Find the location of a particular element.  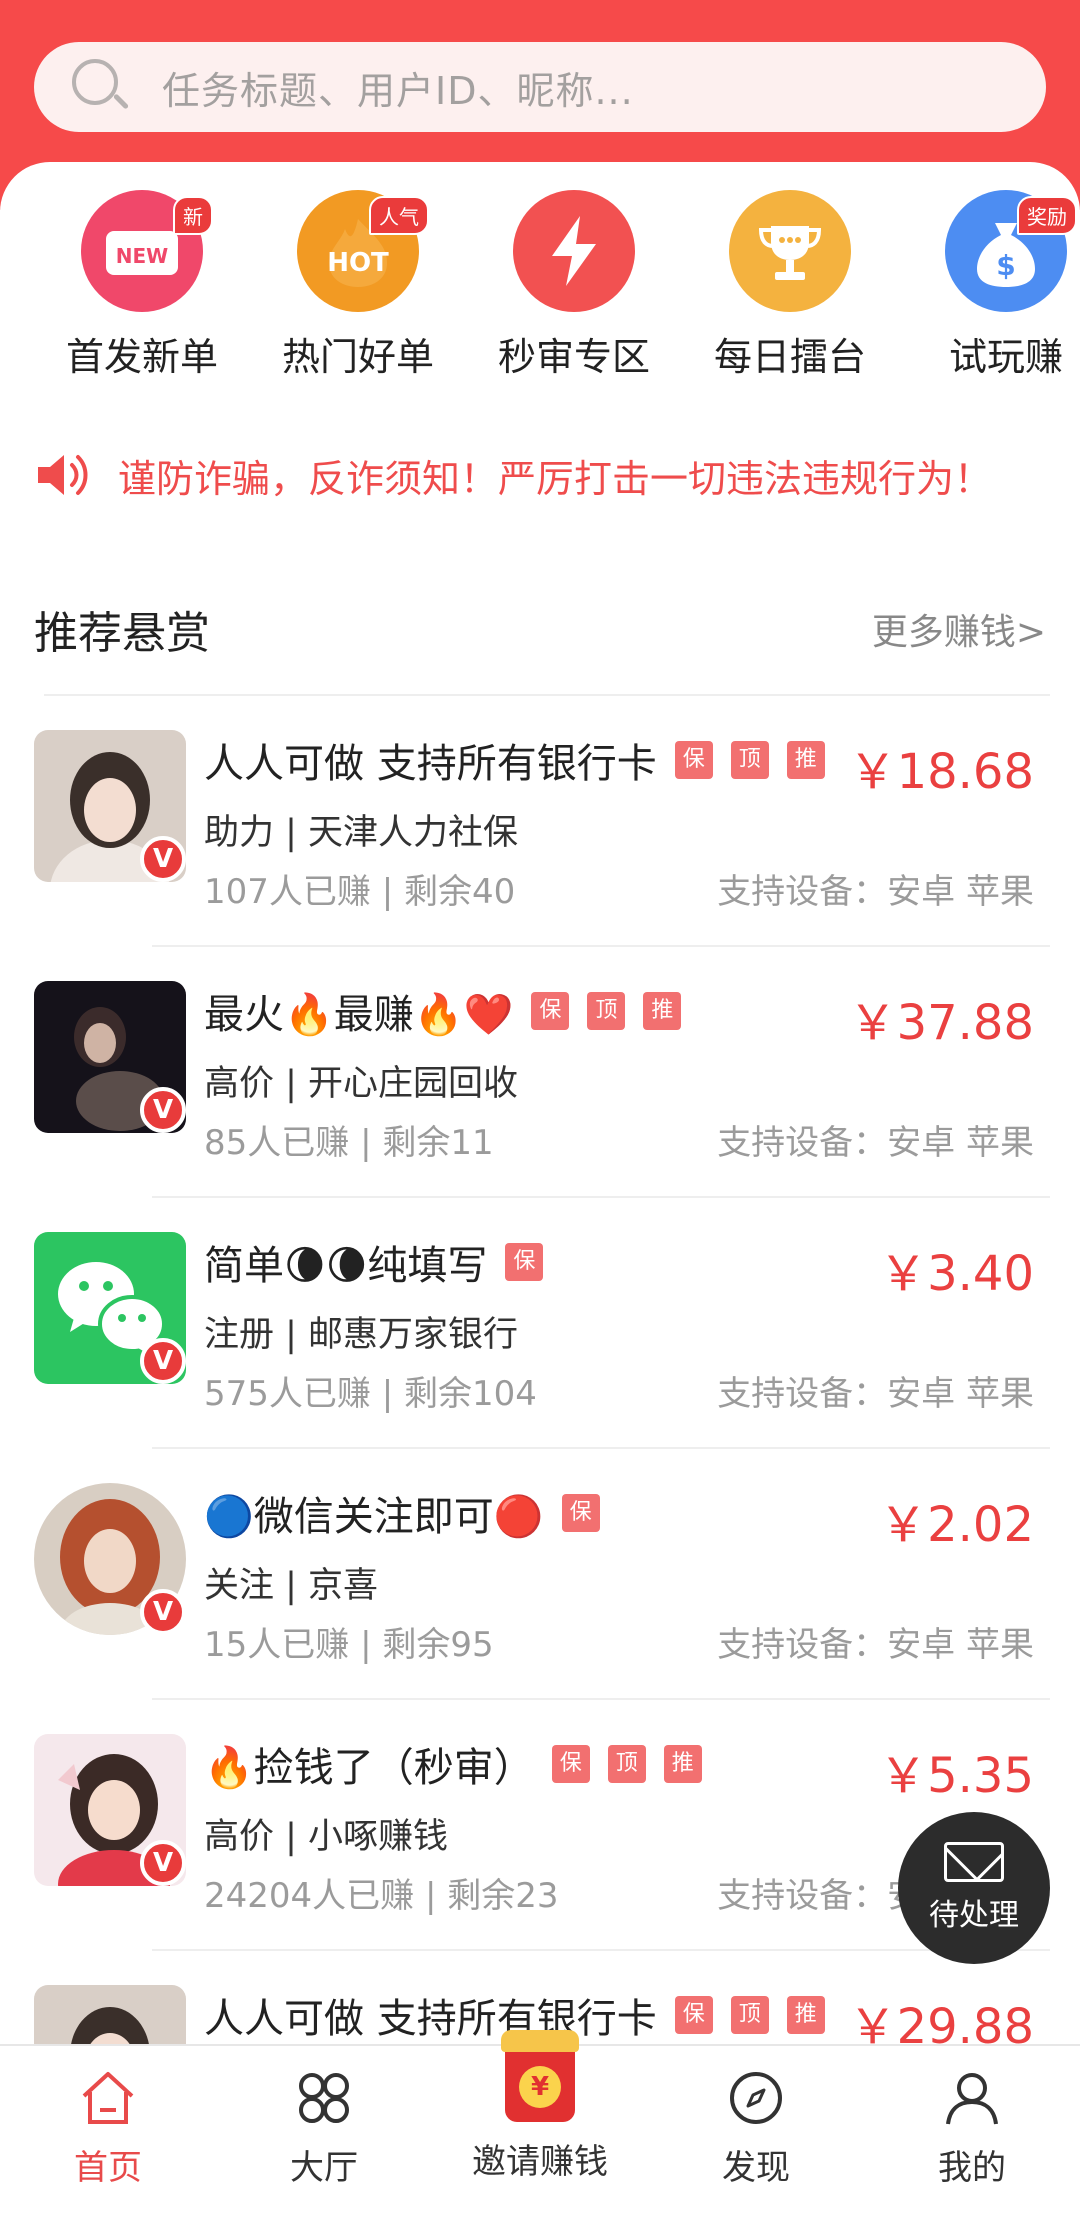

task-title: 最火🔥最赚🔥❤️ is located at coordinates (359, 1015).